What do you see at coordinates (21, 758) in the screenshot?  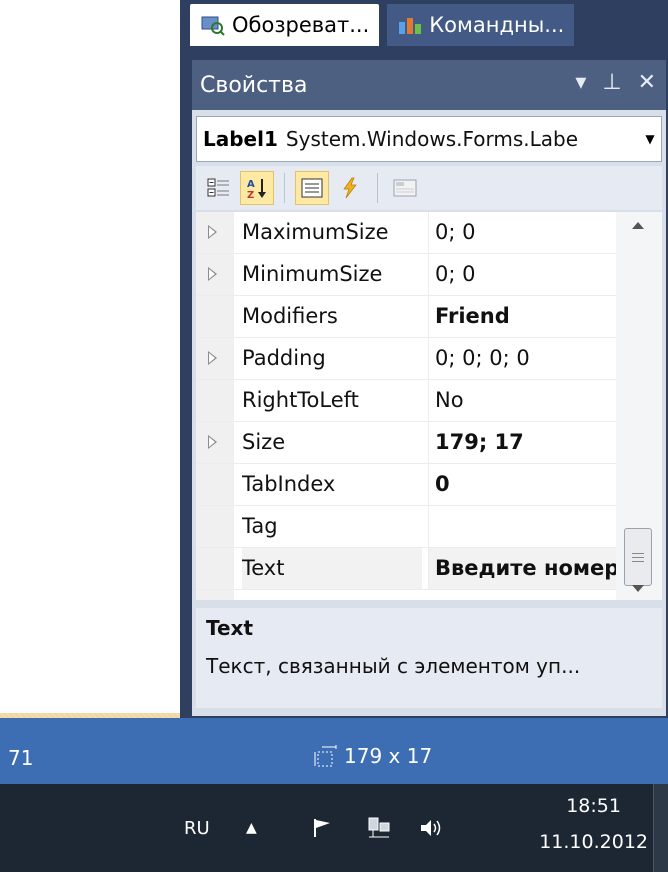 I see `status-coordinate: 71` at bounding box center [21, 758].